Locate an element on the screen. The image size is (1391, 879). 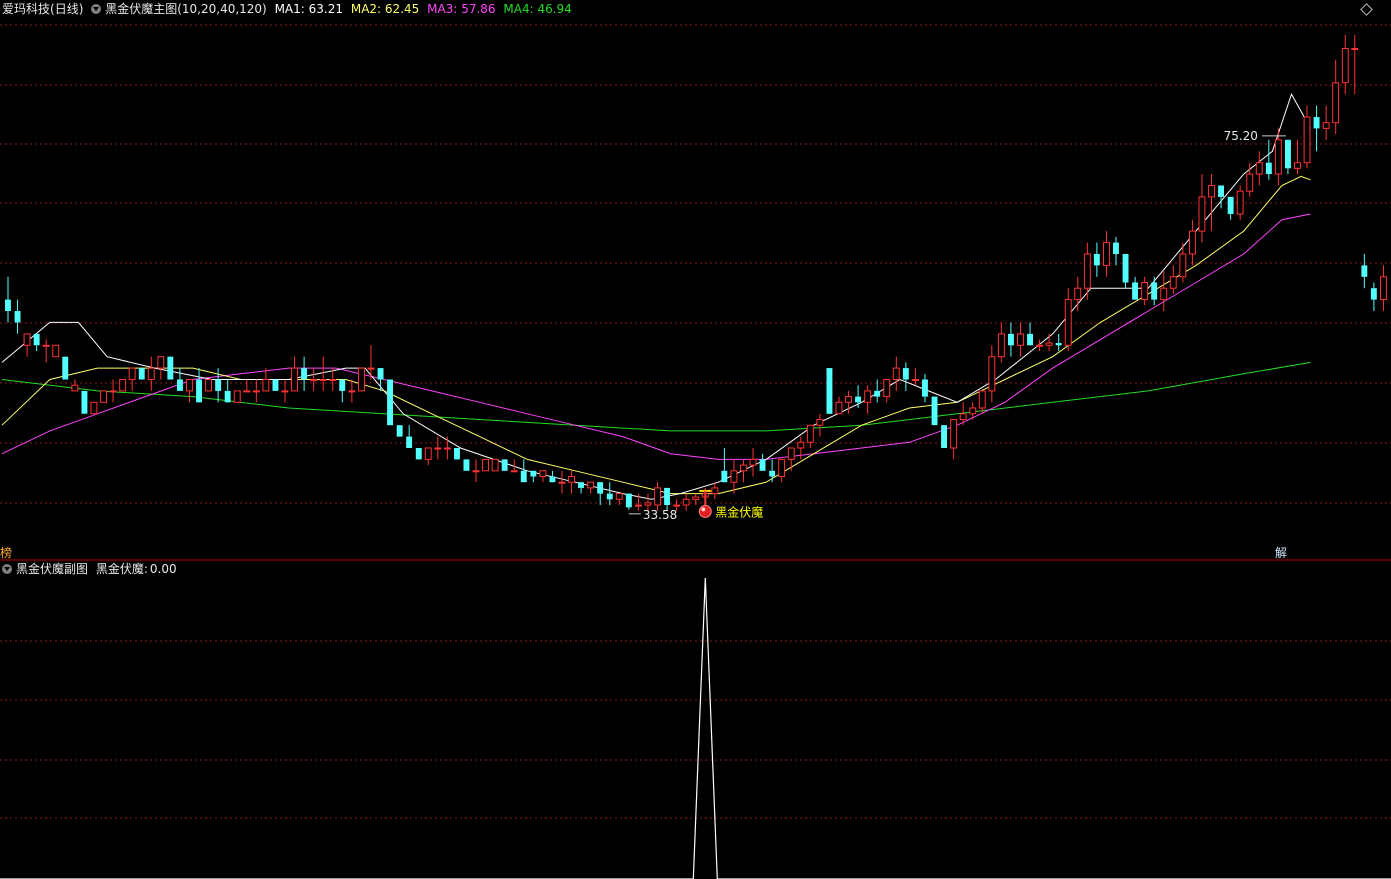
sub-indicator-dropdown-icon is located at coordinates (7, 569).